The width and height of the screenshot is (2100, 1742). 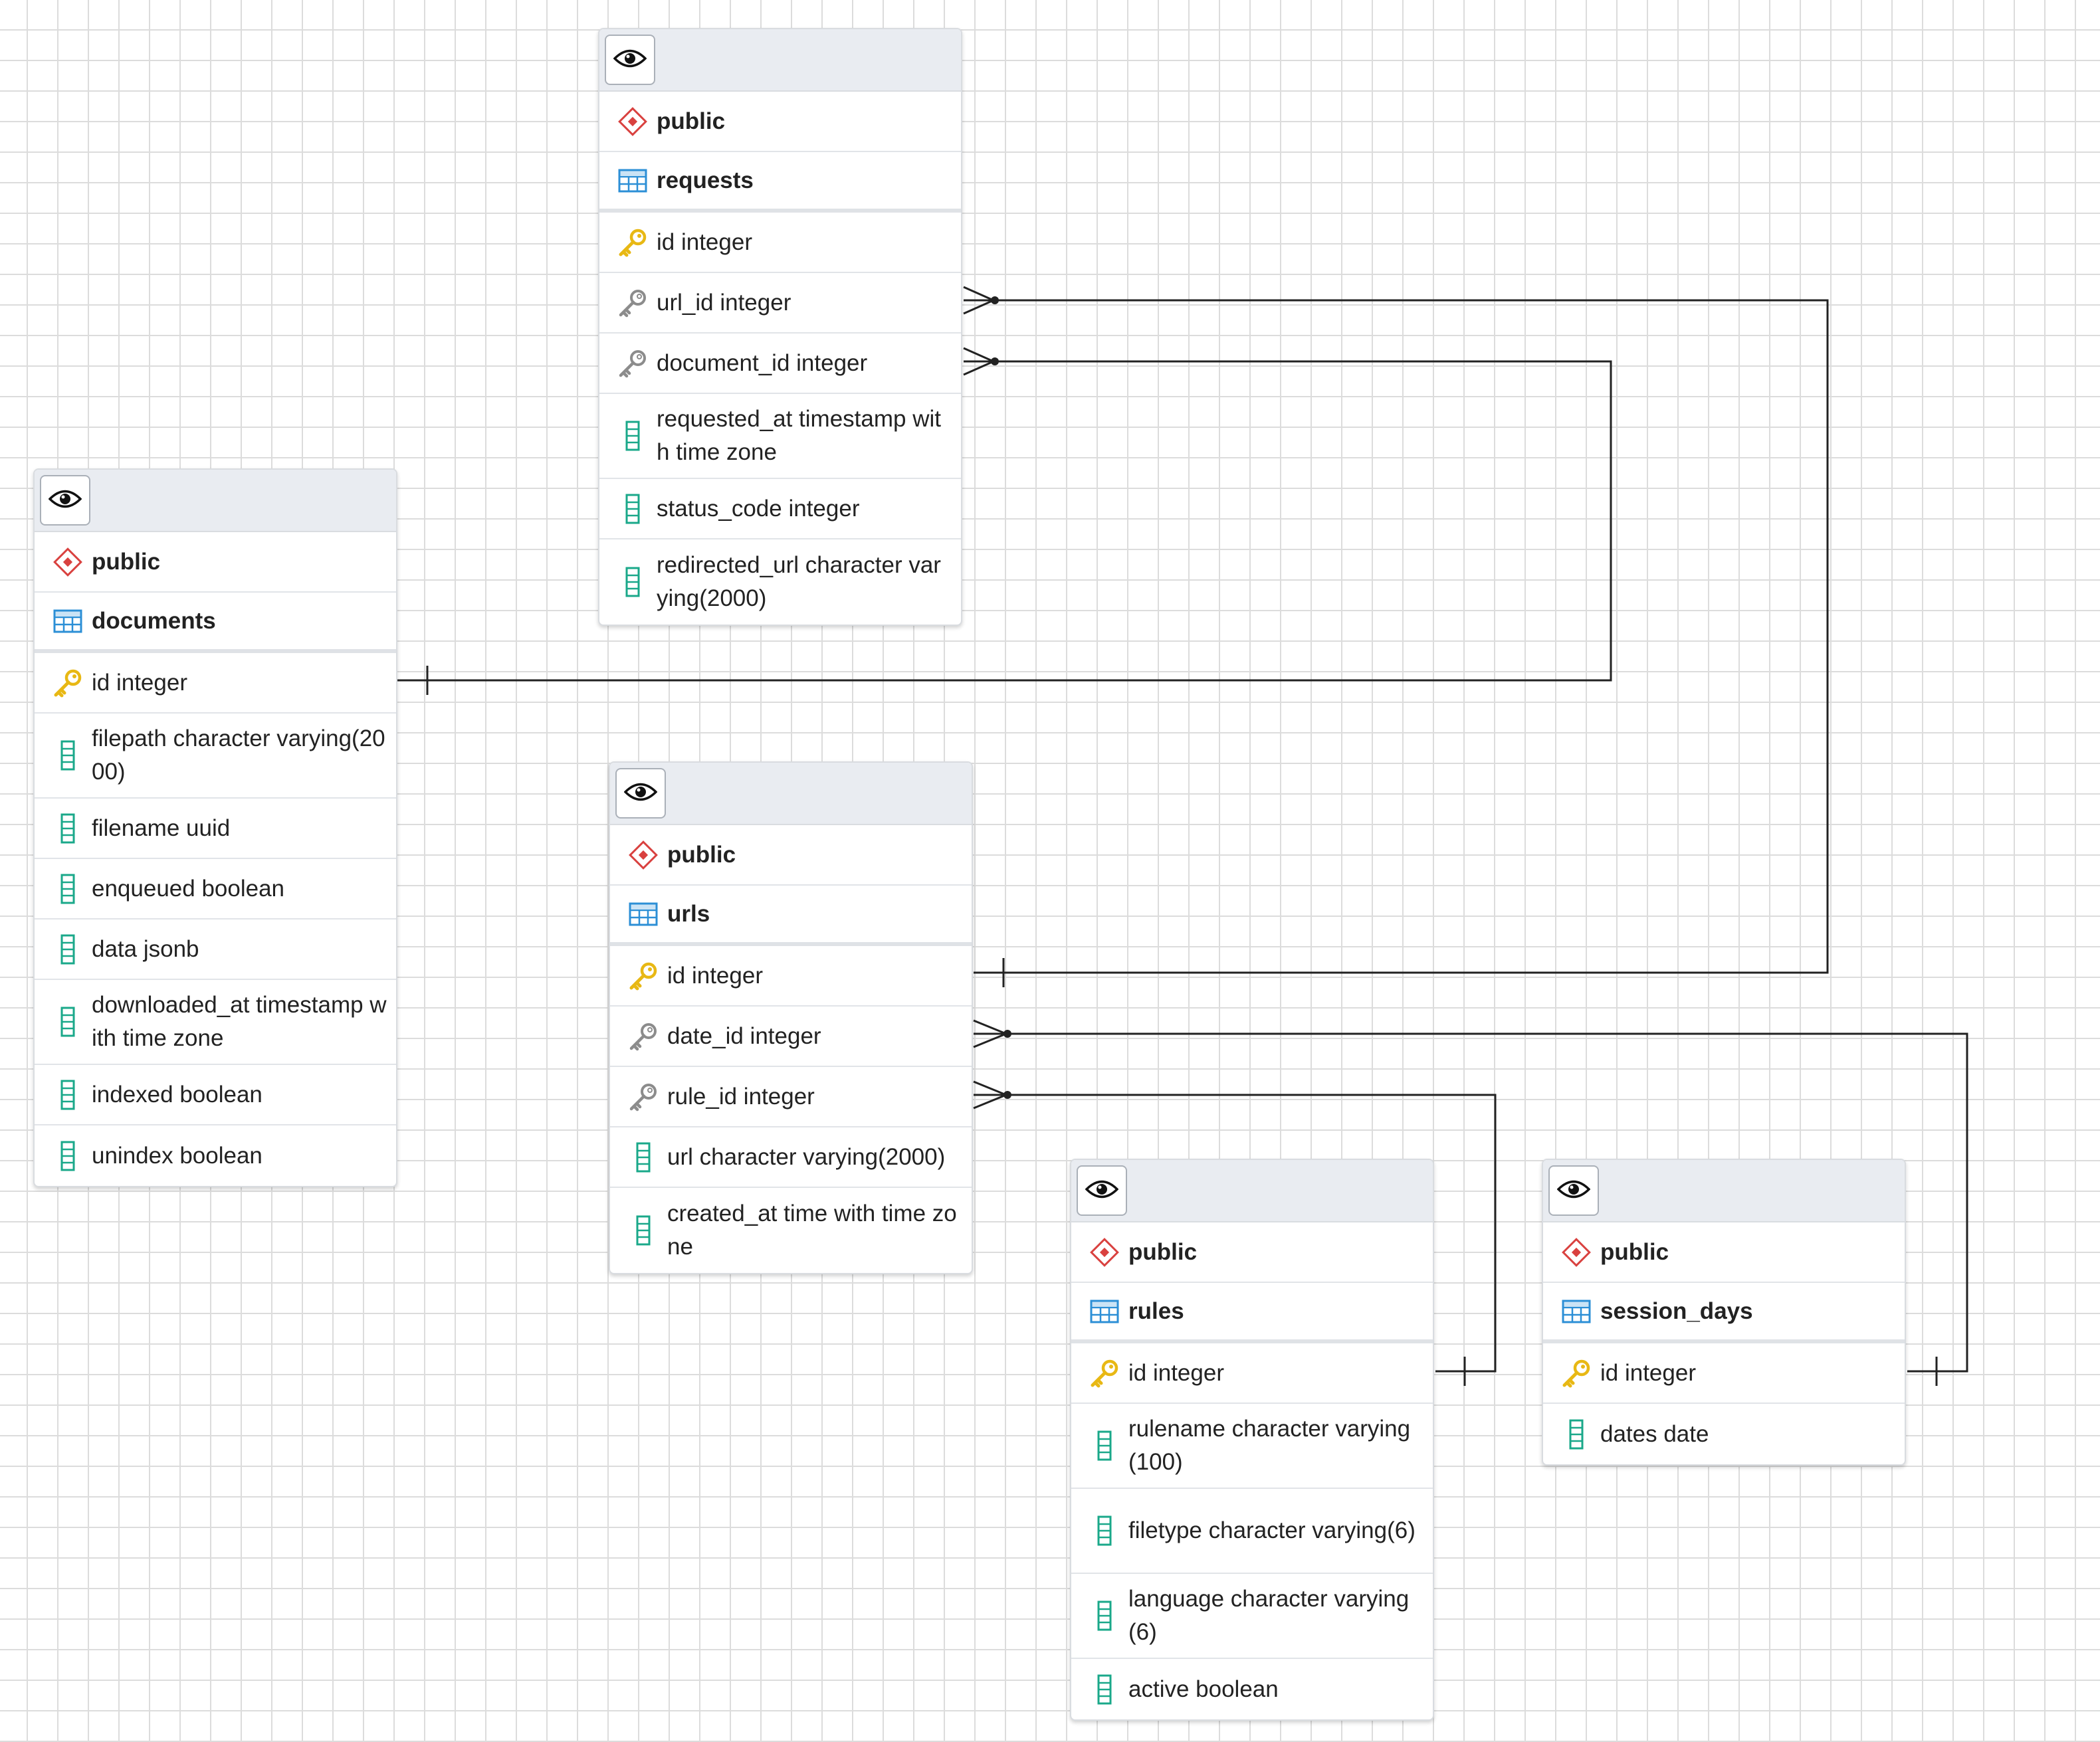 What do you see at coordinates (741, 1096) in the screenshot?
I see `column-row-rule-id-label: rule_id integer` at bounding box center [741, 1096].